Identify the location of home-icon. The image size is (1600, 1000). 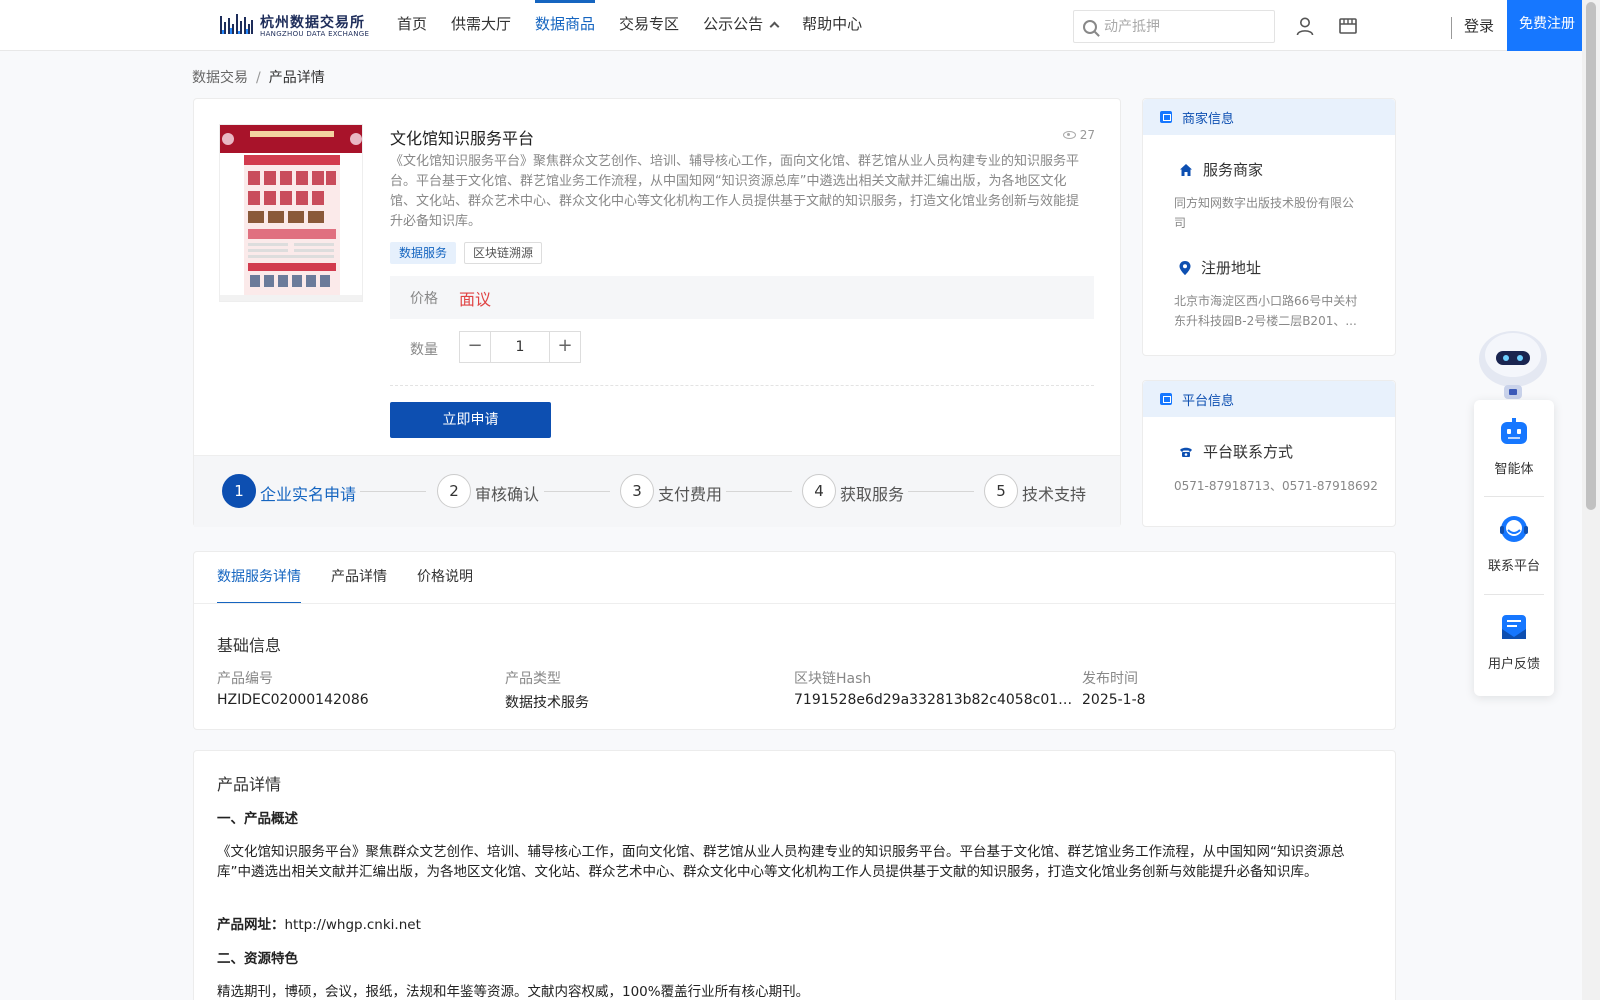
(1186, 169).